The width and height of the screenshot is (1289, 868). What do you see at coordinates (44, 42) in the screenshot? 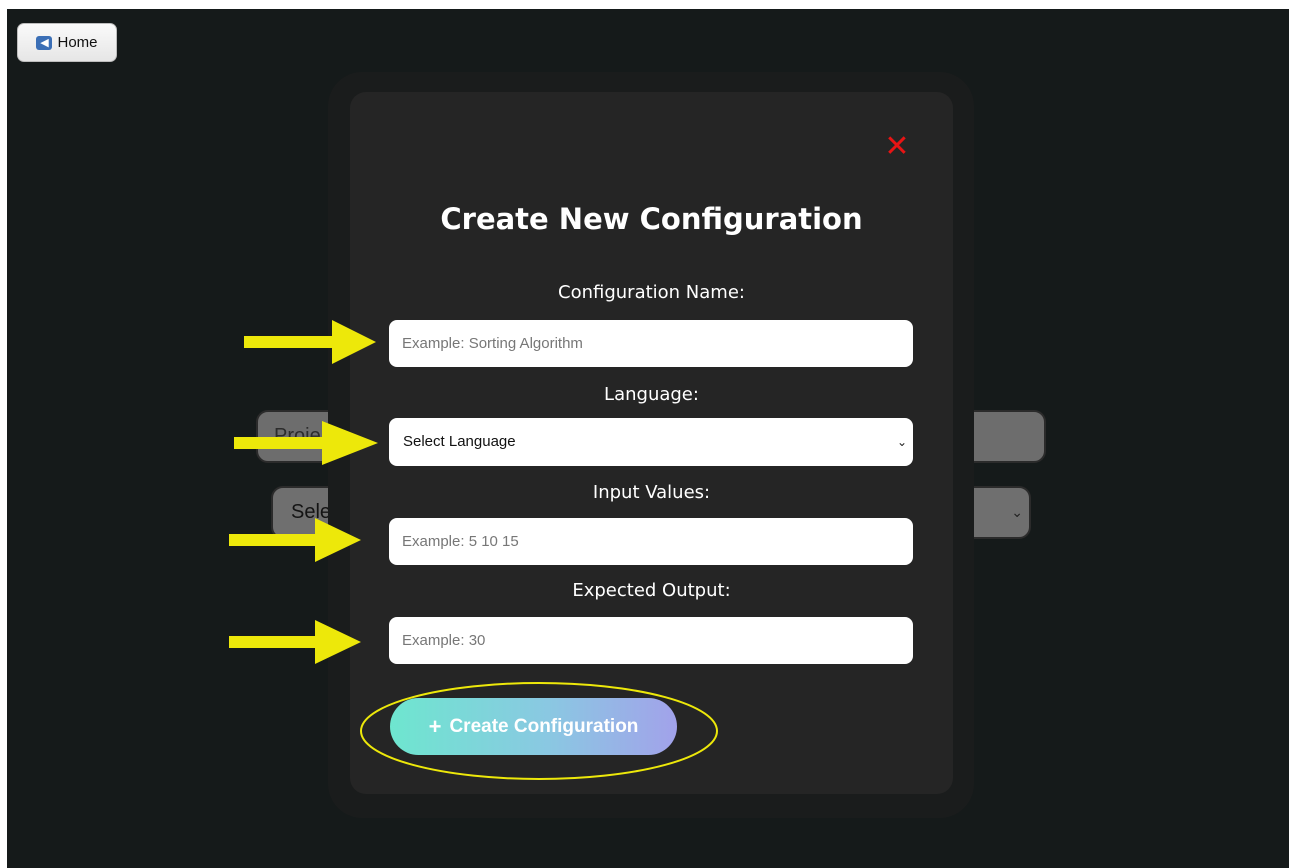
I see `back-arrow-icon: ◀` at bounding box center [44, 42].